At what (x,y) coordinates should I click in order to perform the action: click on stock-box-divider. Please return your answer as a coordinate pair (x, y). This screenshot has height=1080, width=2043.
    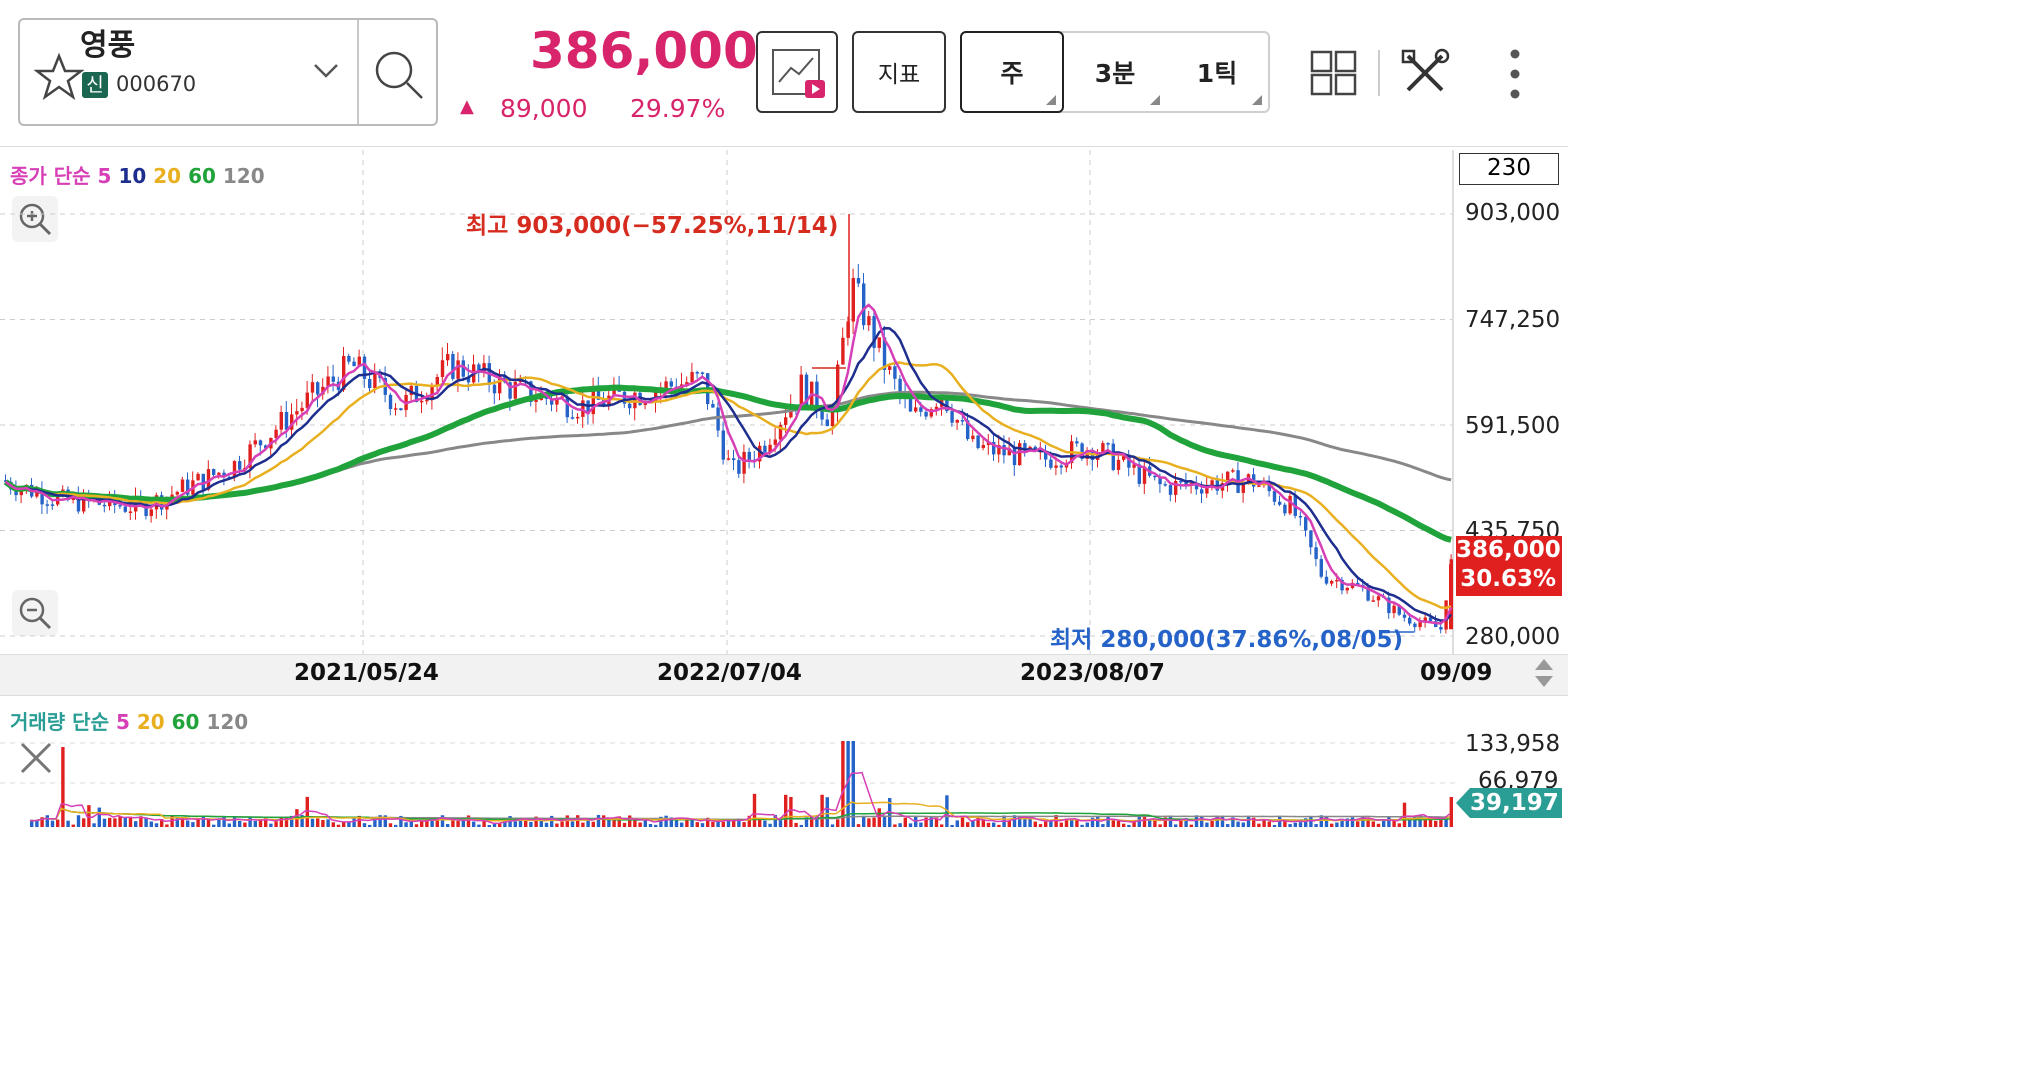
    Looking at the image, I should click on (358, 72).